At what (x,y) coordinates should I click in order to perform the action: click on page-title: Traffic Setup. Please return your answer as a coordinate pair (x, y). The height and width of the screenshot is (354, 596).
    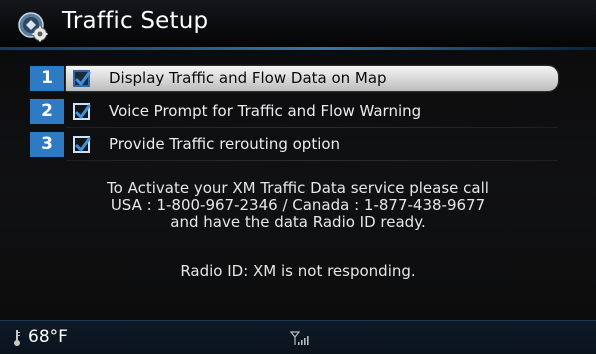
    Looking at the image, I should click on (135, 21).